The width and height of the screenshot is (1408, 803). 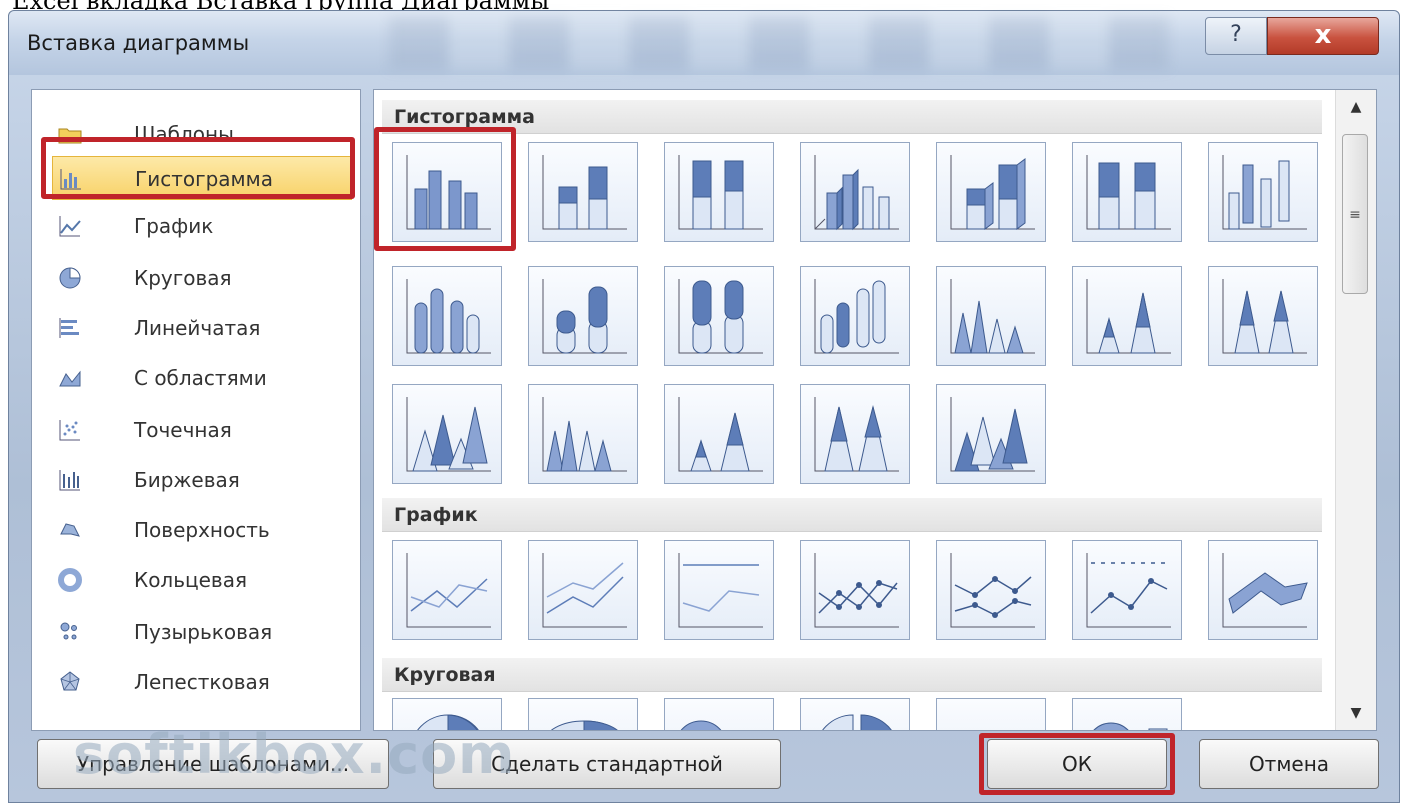 I want to click on chart-subtype-3d-pyramid, so click(x=991, y=434).